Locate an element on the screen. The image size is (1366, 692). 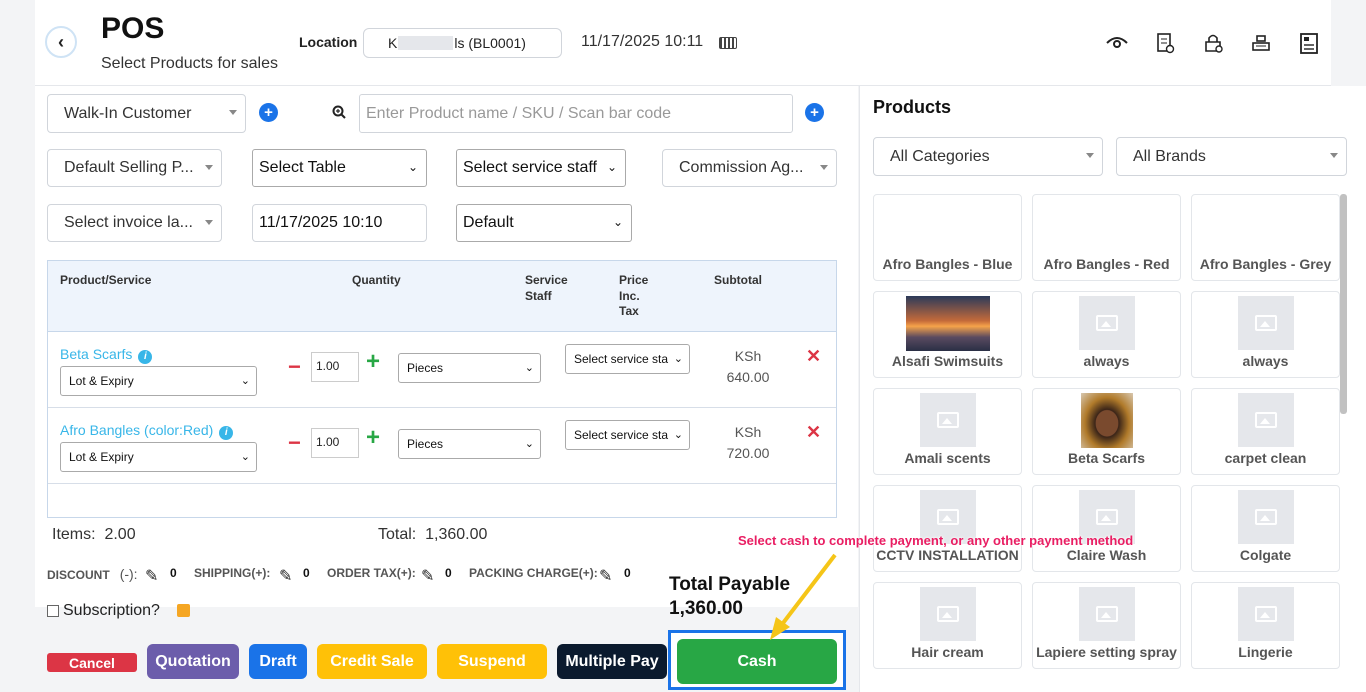
order-tax-value: 0 is located at coordinates (448, 573).